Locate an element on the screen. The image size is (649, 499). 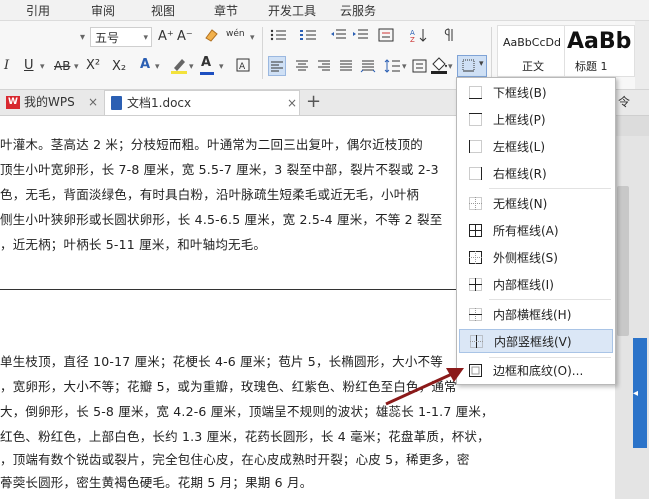
shading-bucket-icon is located at coordinates (439, 68).